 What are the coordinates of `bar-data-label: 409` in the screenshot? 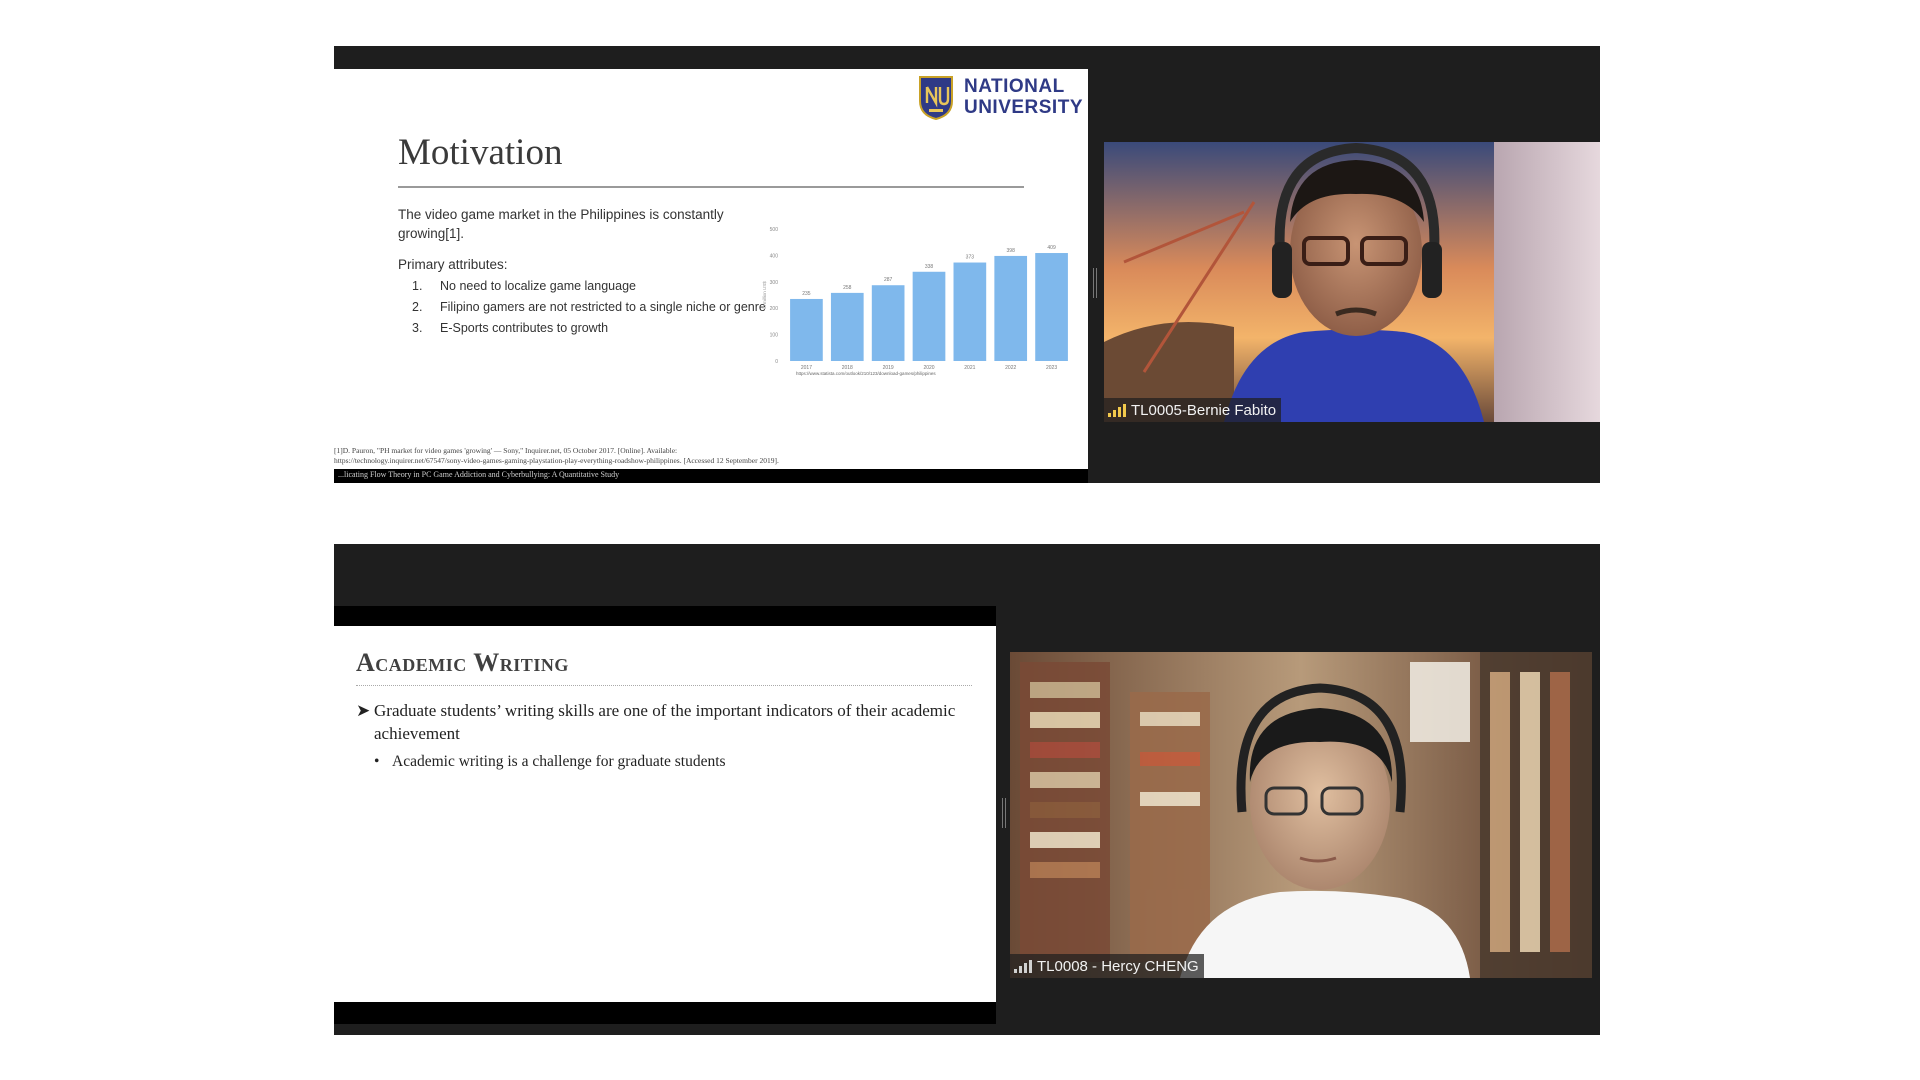 It's located at (1051, 248).